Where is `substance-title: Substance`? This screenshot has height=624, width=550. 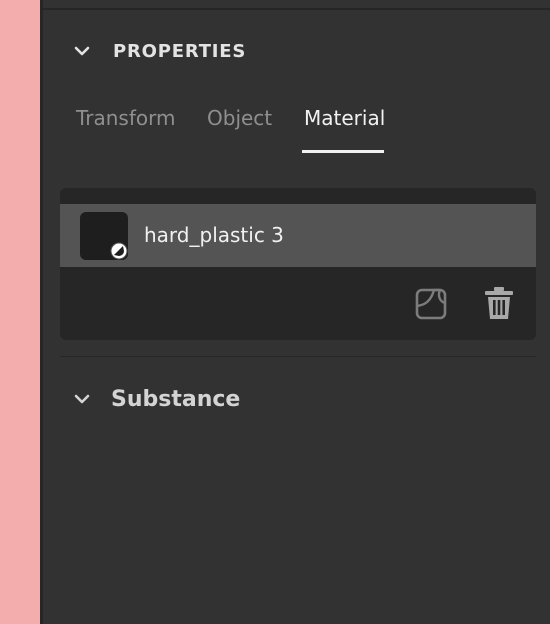
substance-title: Substance is located at coordinates (176, 399).